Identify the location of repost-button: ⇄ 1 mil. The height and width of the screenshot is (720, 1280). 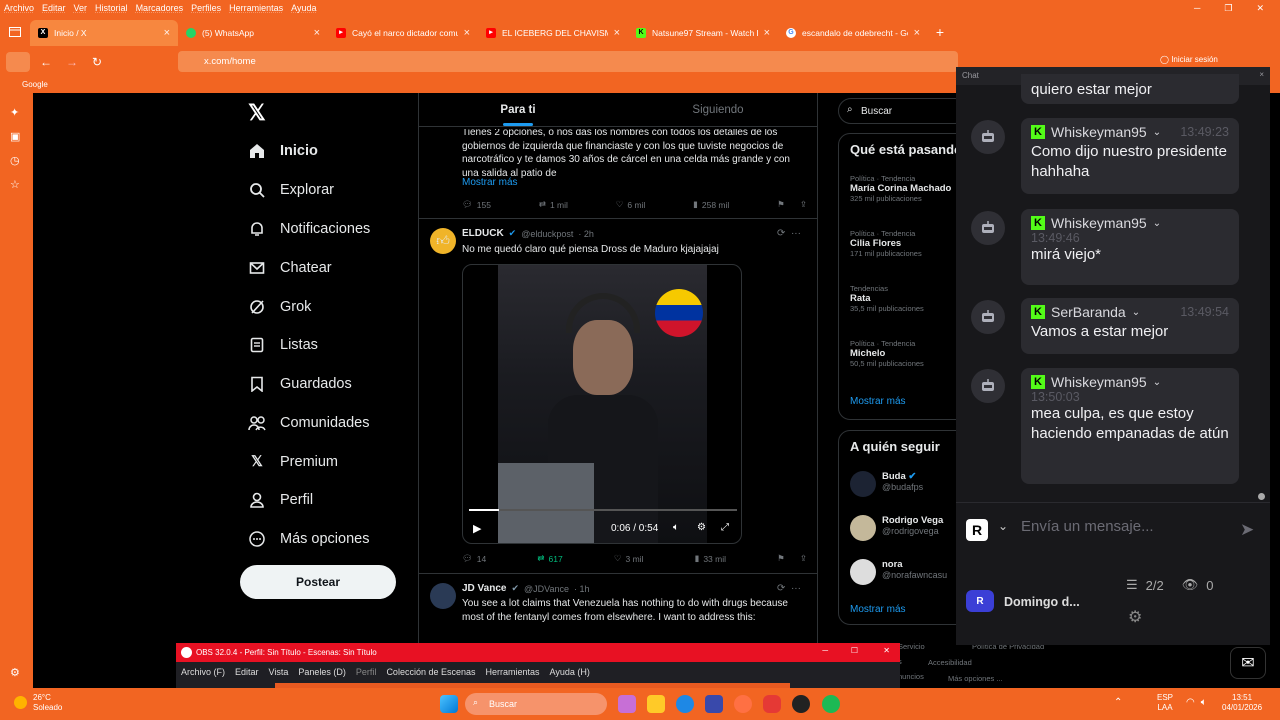
(553, 204).